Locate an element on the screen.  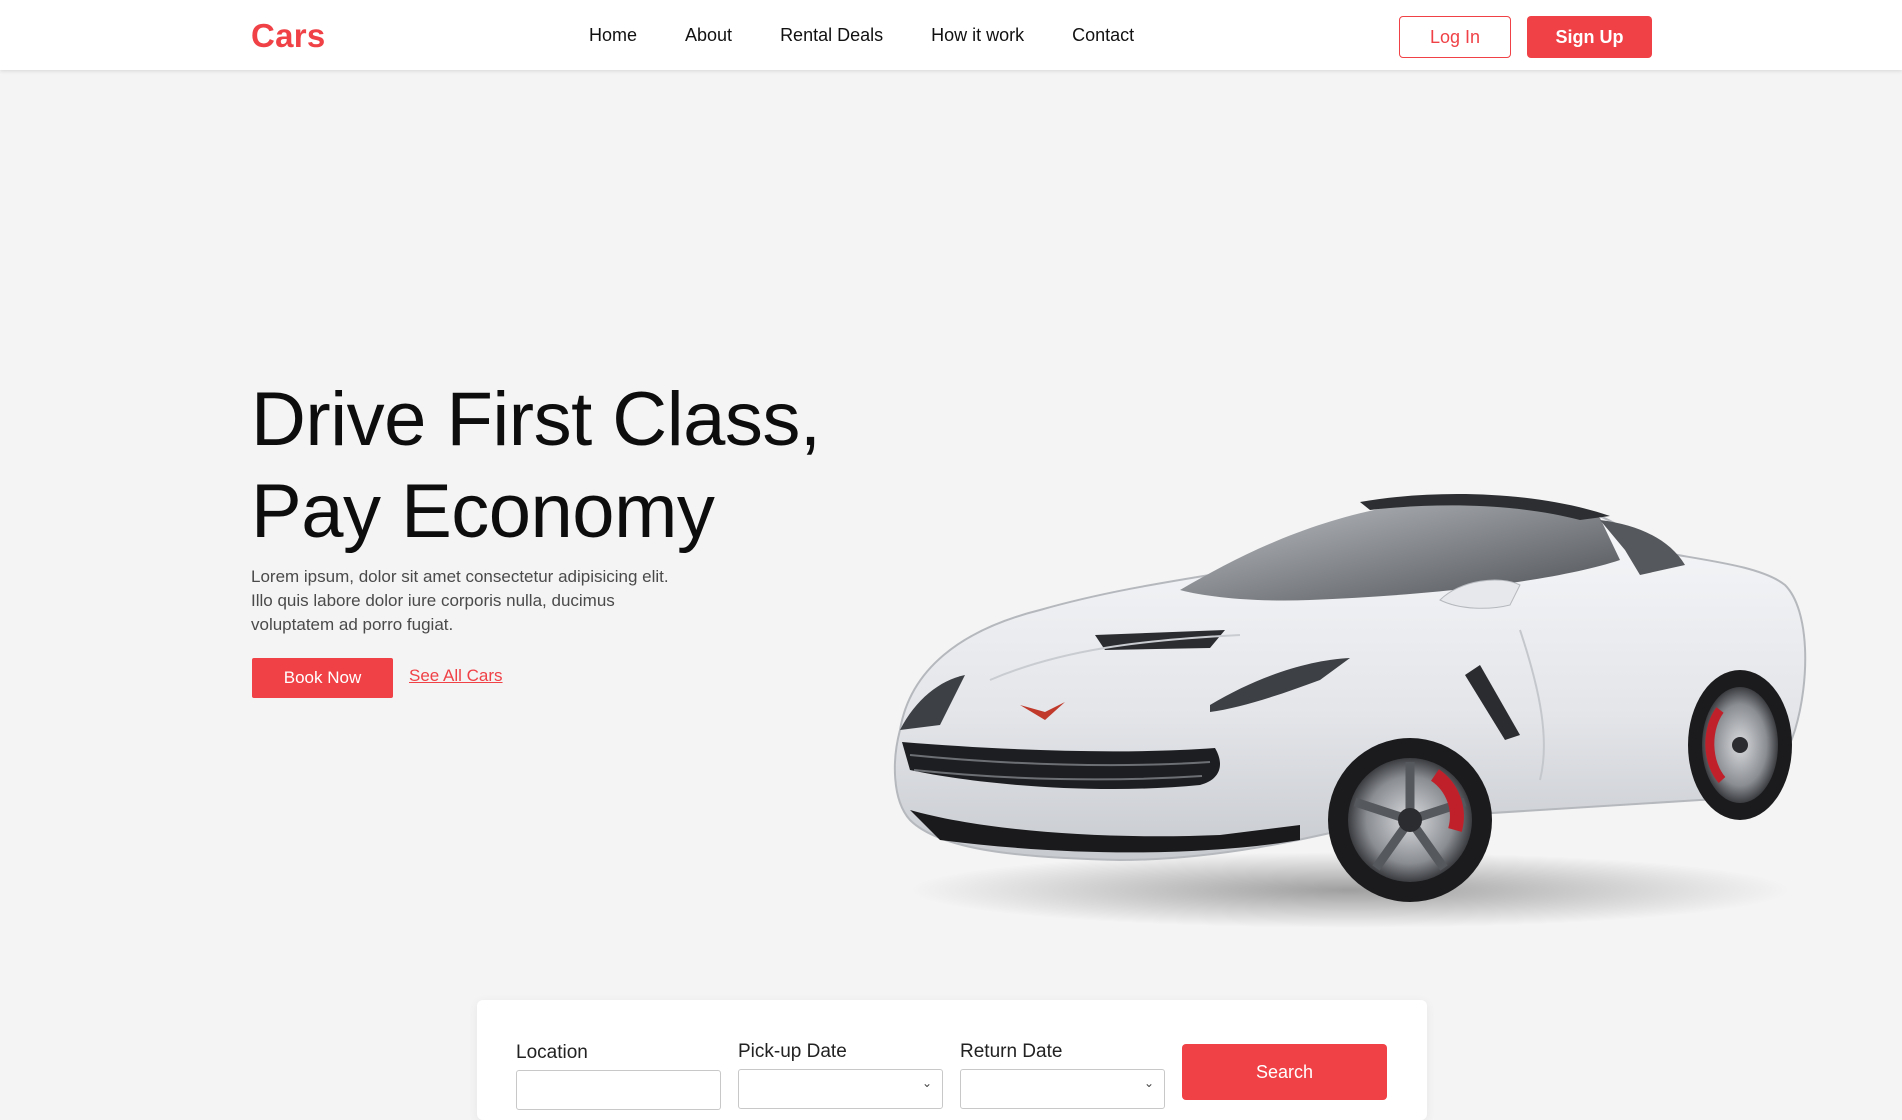
location-input is located at coordinates (618, 1090).